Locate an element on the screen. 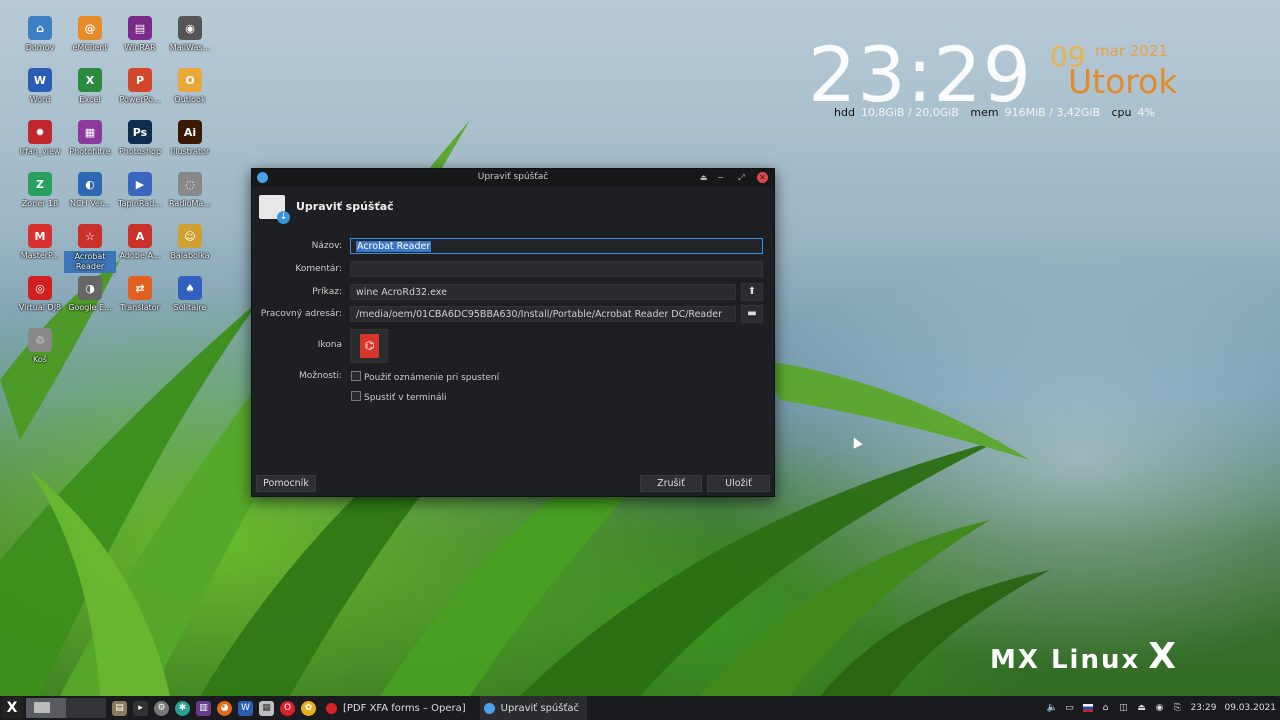 The height and width of the screenshot is (720, 1280). dialog-window-title: Upraviť spúšťač is located at coordinates (513, 177).